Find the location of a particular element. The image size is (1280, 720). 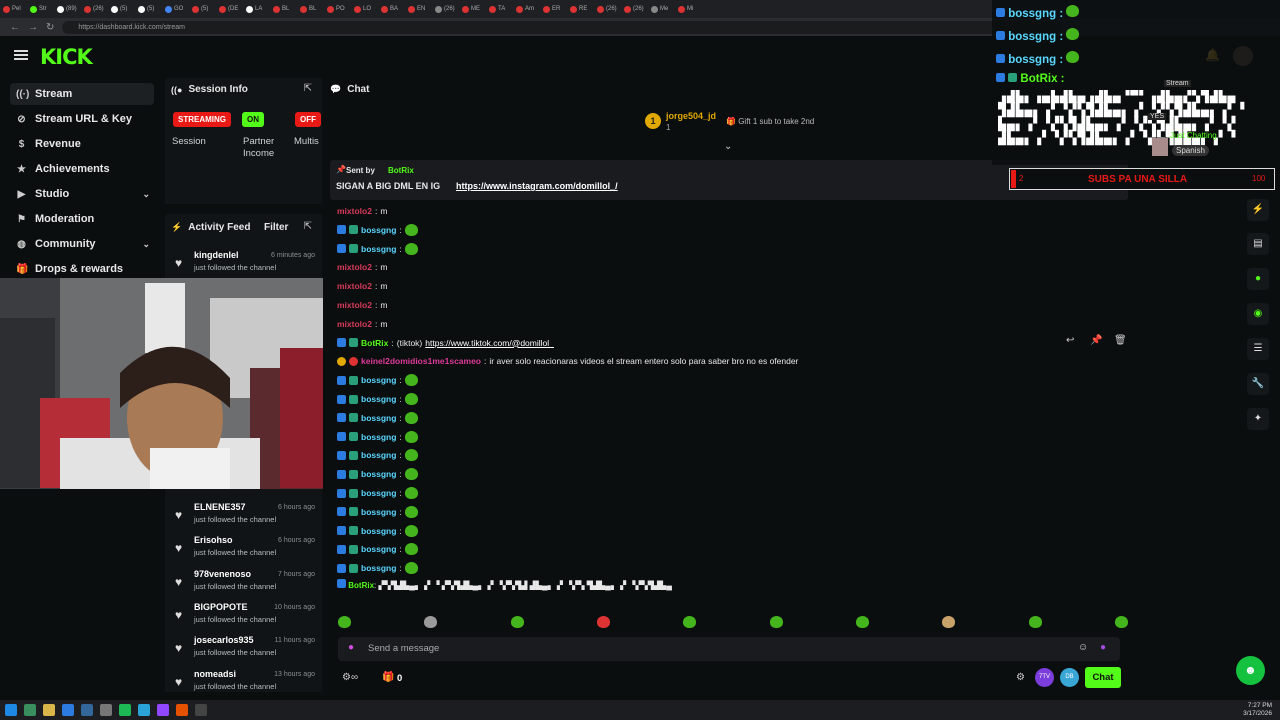

telegram-icon is located at coordinates (144, 710).